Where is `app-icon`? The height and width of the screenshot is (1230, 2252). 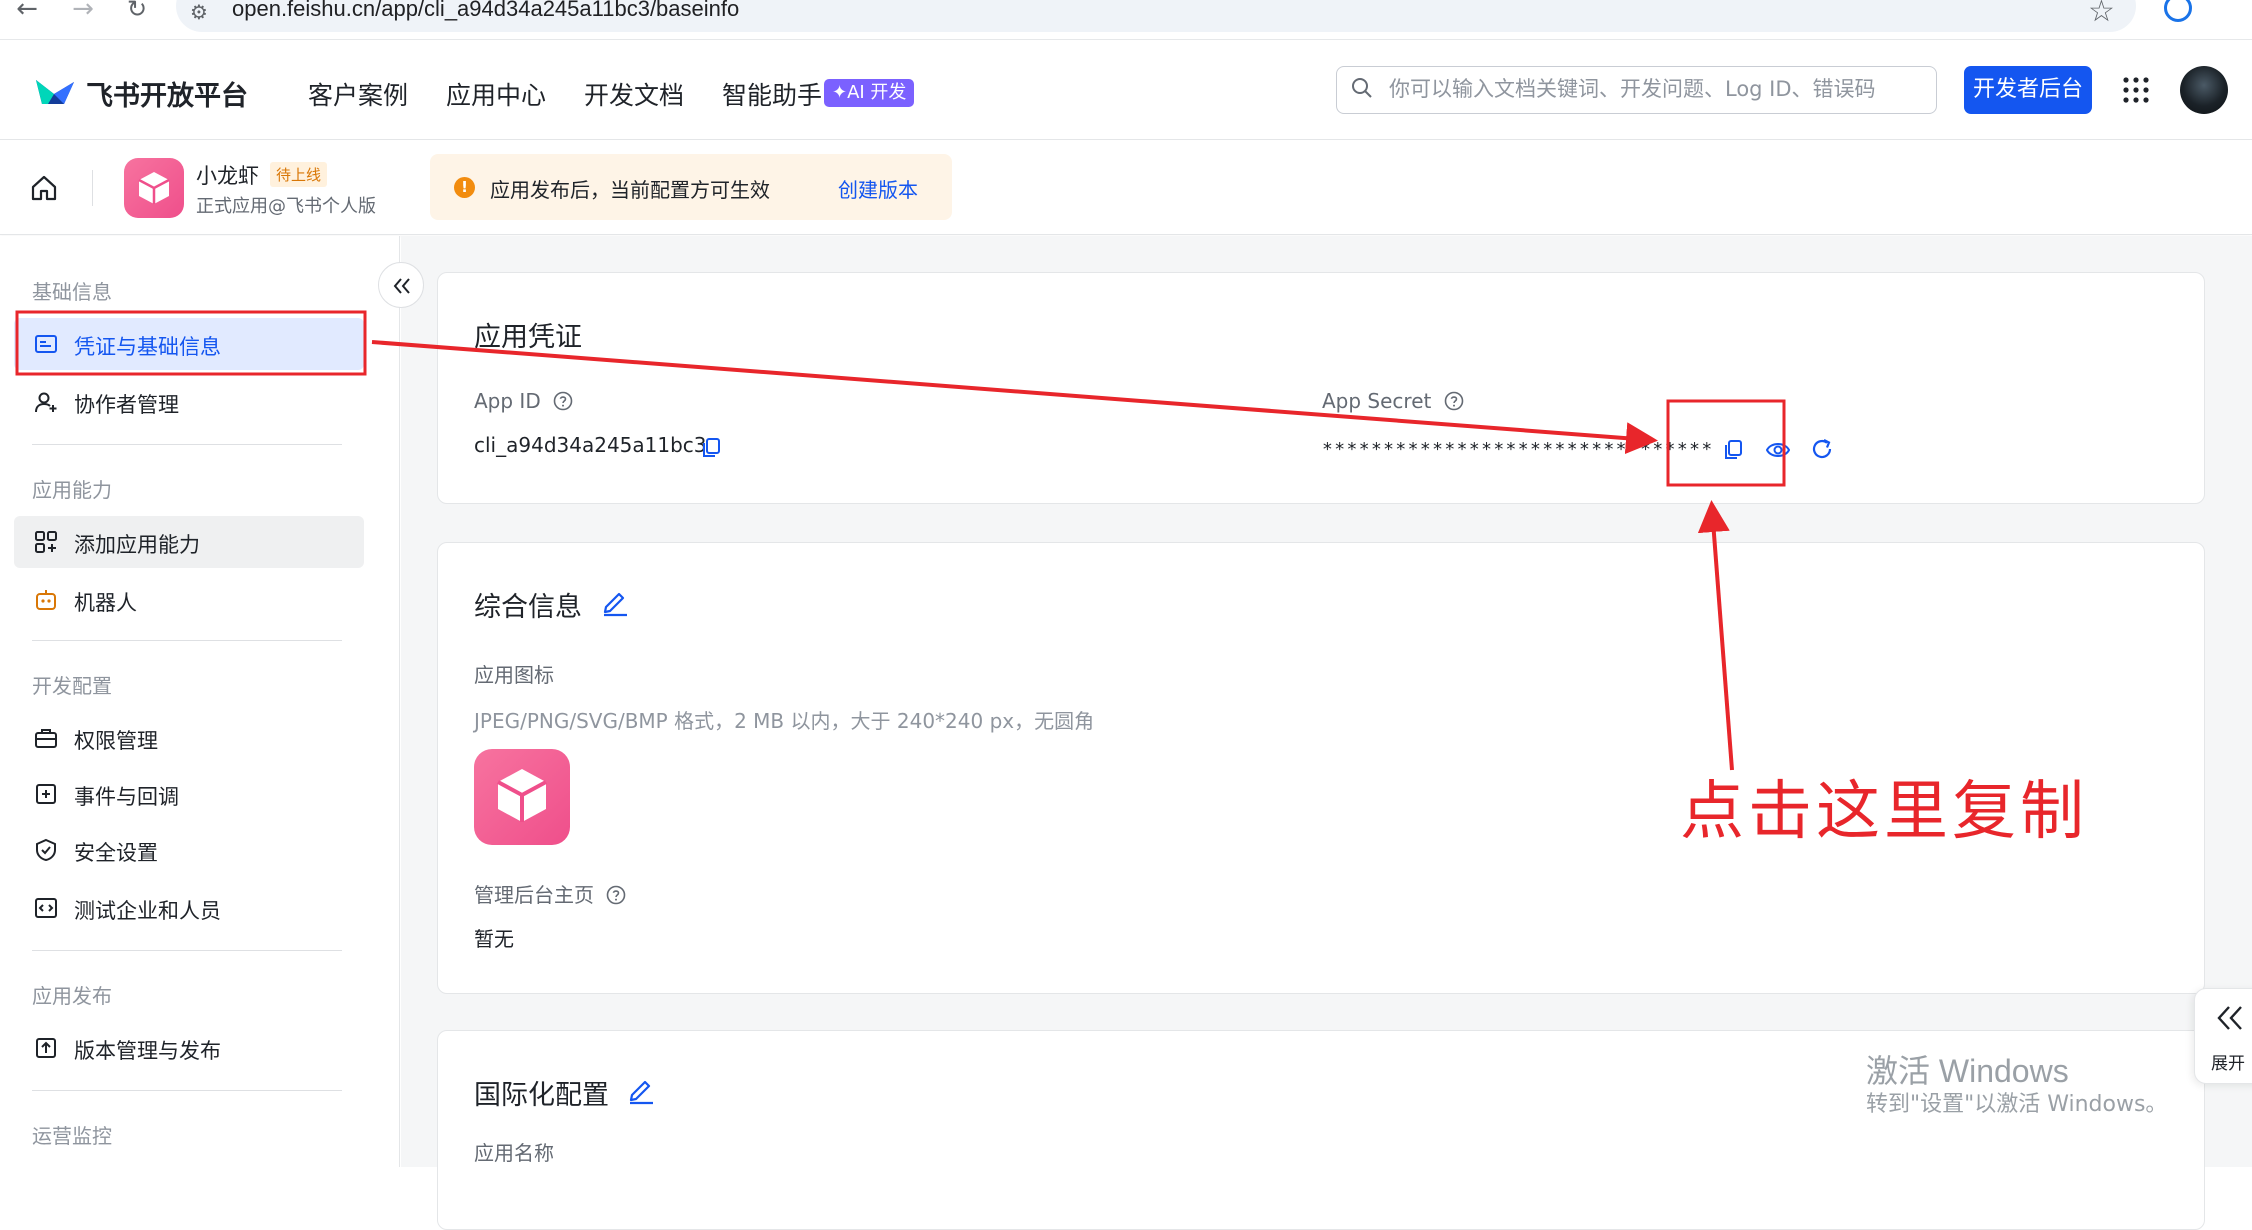 app-icon is located at coordinates (154, 188).